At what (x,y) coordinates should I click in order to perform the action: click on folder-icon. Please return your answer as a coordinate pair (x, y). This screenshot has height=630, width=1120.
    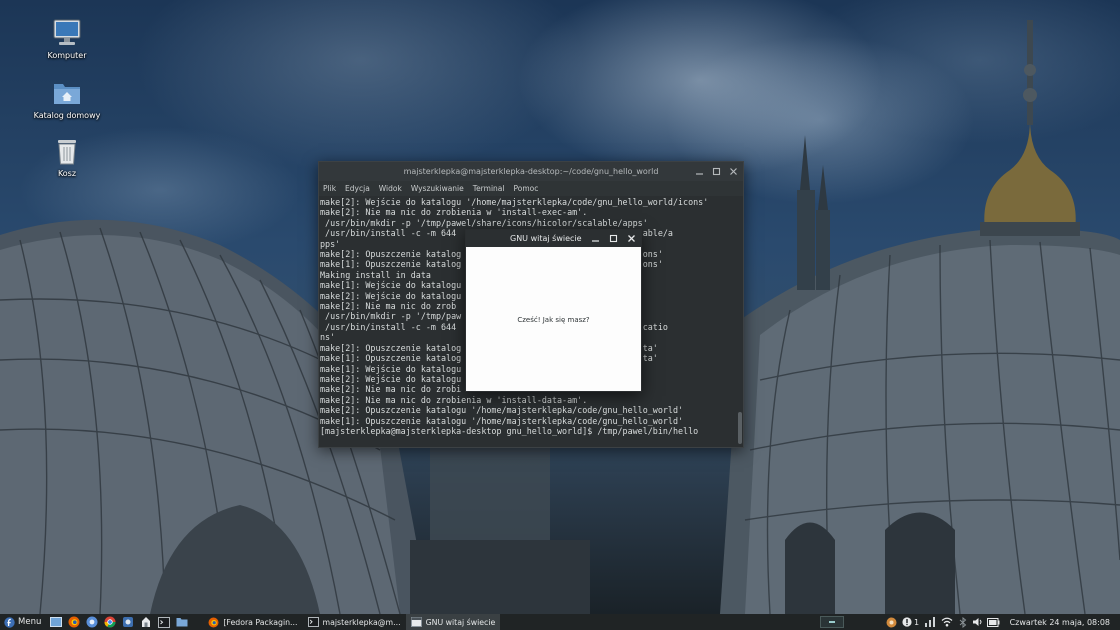
    Looking at the image, I should click on (182, 622).